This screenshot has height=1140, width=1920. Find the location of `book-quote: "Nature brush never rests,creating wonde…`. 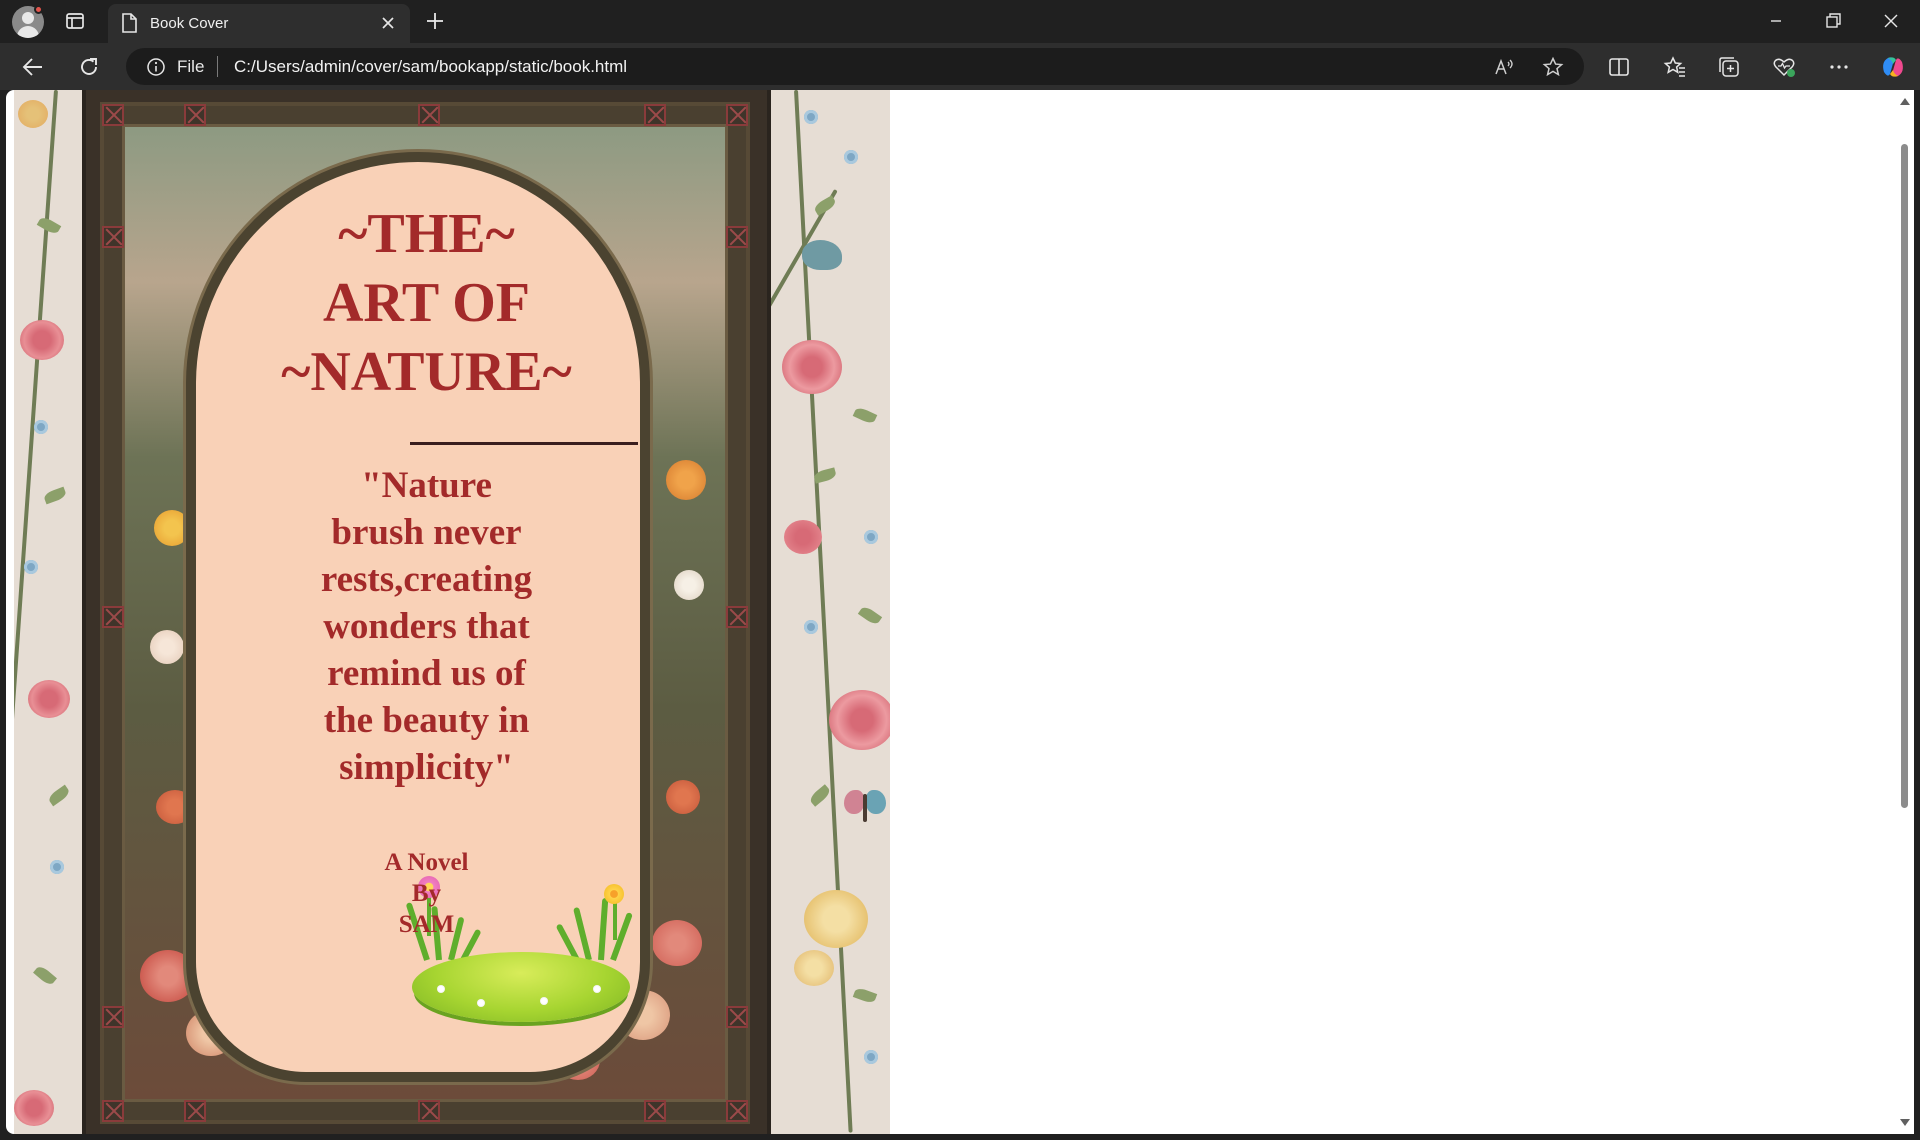

book-quote: "Nature brush never rests,creating wonde… is located at coordinates (426, 626).